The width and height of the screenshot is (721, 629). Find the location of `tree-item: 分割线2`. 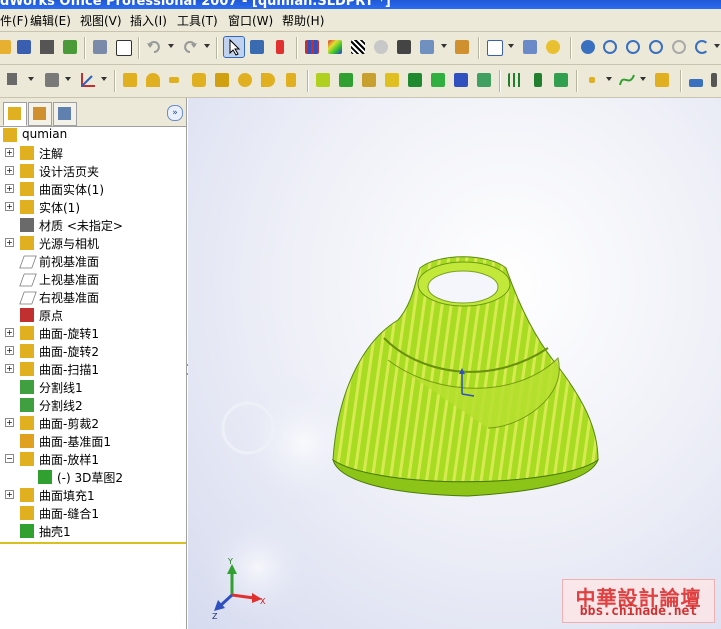

tree-item: 分割线2 is located at coordinates (93, 405).